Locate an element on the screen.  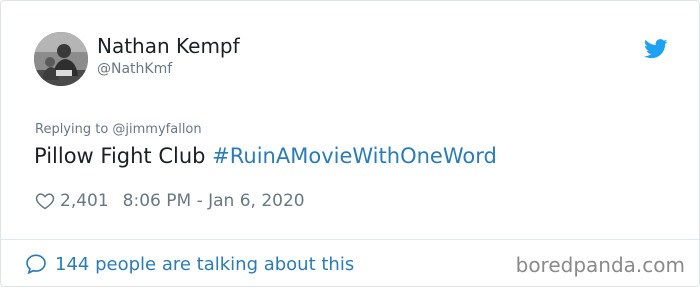
heart-outline-icon is located at coordinates (45, 201).